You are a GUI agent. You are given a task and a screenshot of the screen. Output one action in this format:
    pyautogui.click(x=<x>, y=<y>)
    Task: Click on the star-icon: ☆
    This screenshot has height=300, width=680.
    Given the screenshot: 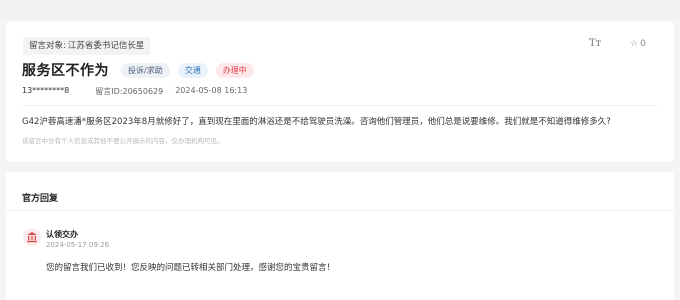 What is the action you would take?
    pyautogui.click(x=634, y=44)
    